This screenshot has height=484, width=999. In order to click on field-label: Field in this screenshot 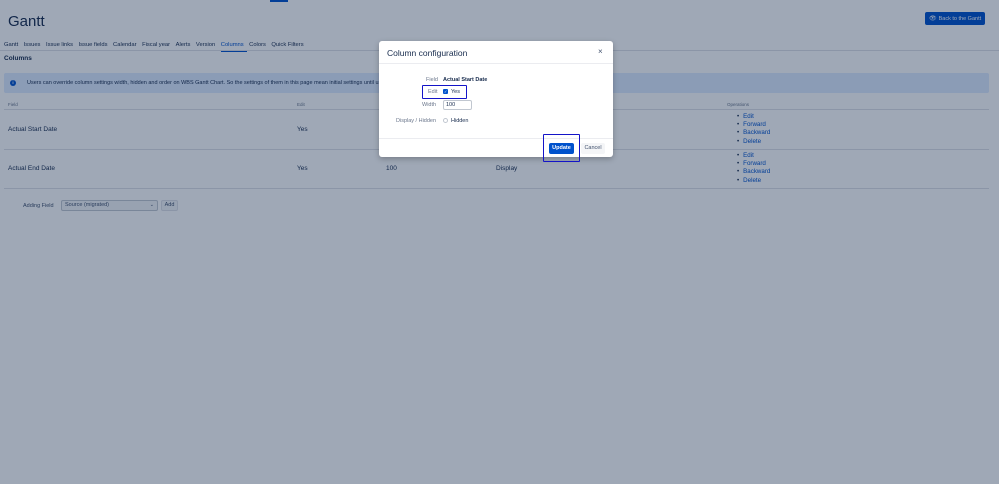, I will do `click(432, 80)`.